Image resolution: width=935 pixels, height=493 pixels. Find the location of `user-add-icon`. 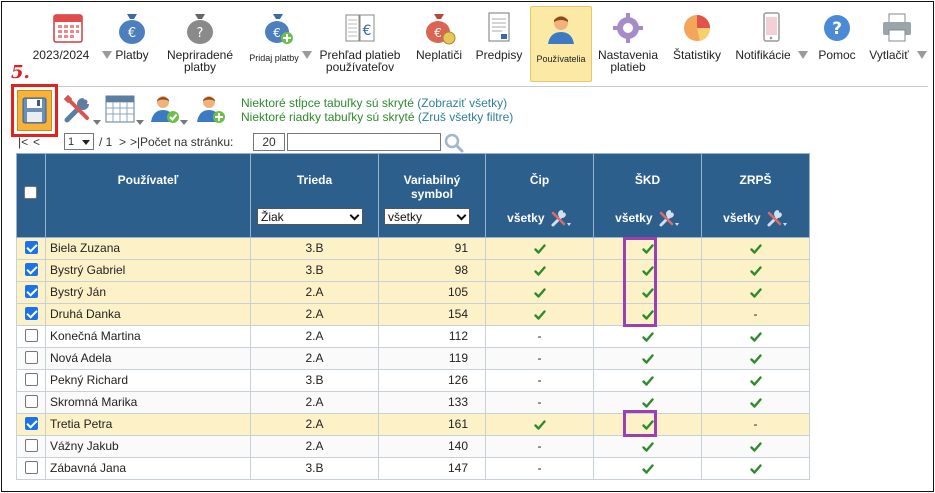

user-add-icon is located at coordinates (211, 109).